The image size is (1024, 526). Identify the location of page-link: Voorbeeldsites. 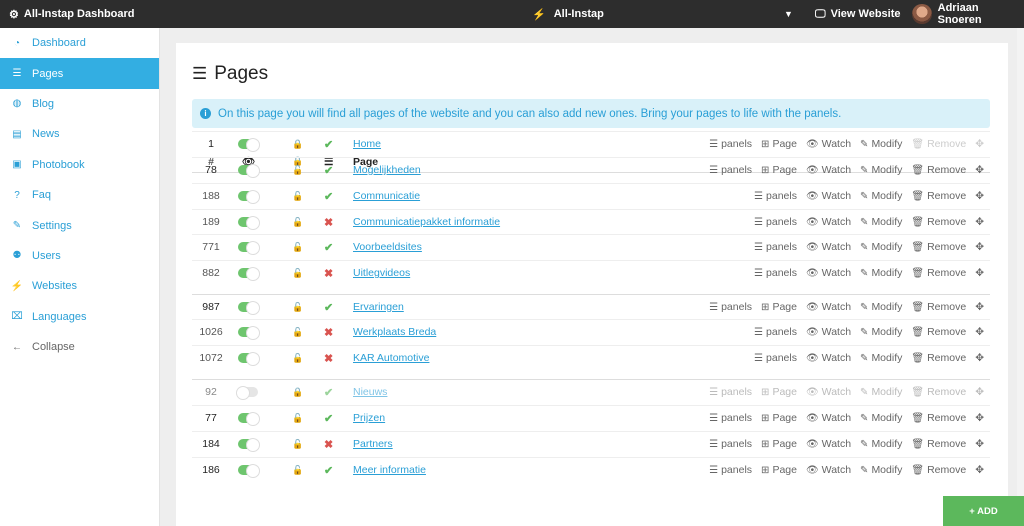
(387, 247).